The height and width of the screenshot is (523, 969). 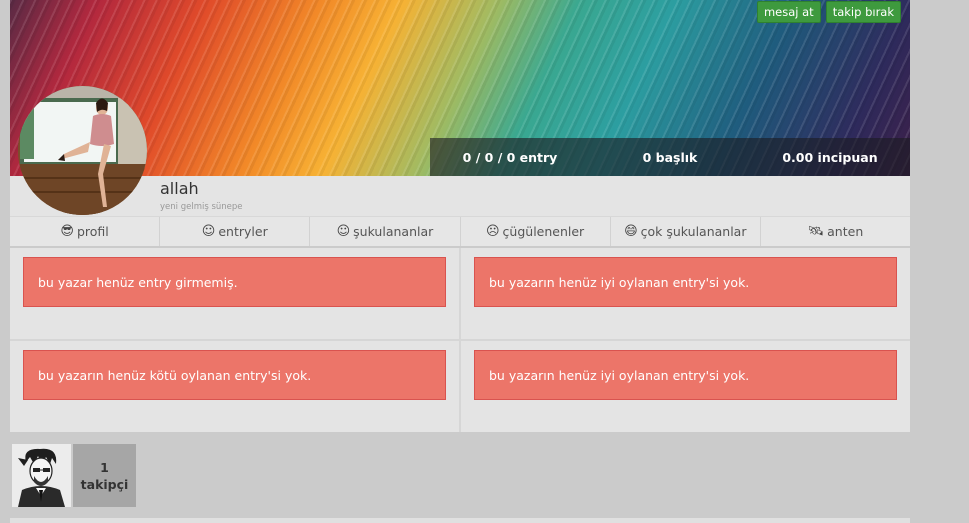 What do you see at coordinates (510, 157) in the screenshot?
I see `stat-entry-count: 0 / 0 / 0 entry` at bounding box center [510, 157].